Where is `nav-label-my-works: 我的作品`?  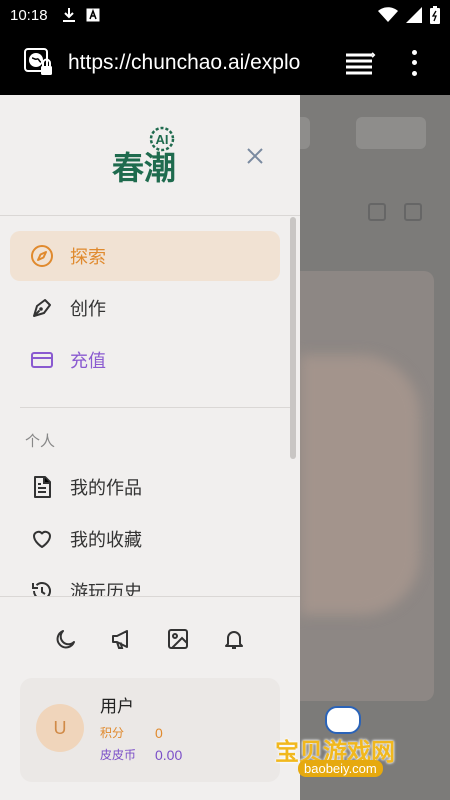 nav-label-my-works: 我的作品 is located at coordinates (106, 488).